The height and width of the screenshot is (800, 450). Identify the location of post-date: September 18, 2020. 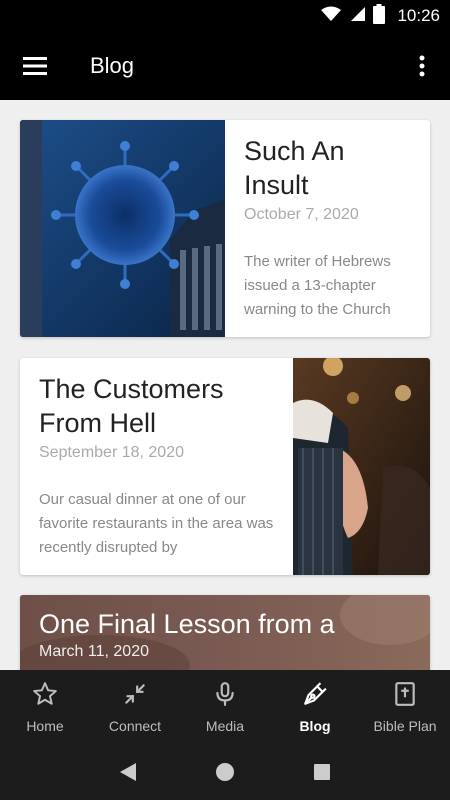
(111, 452).